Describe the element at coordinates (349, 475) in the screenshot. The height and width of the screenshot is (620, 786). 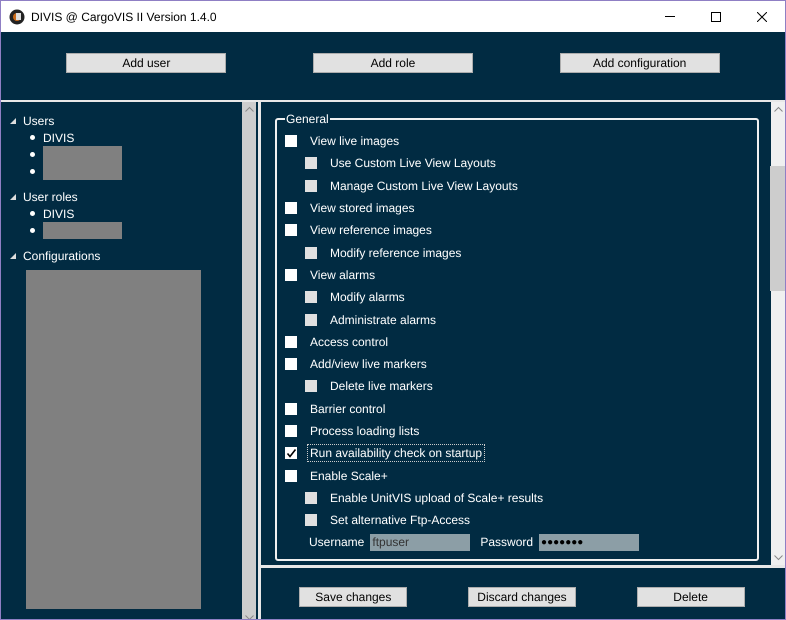
I see `checkbox-label: Enable Scale+` at that location.